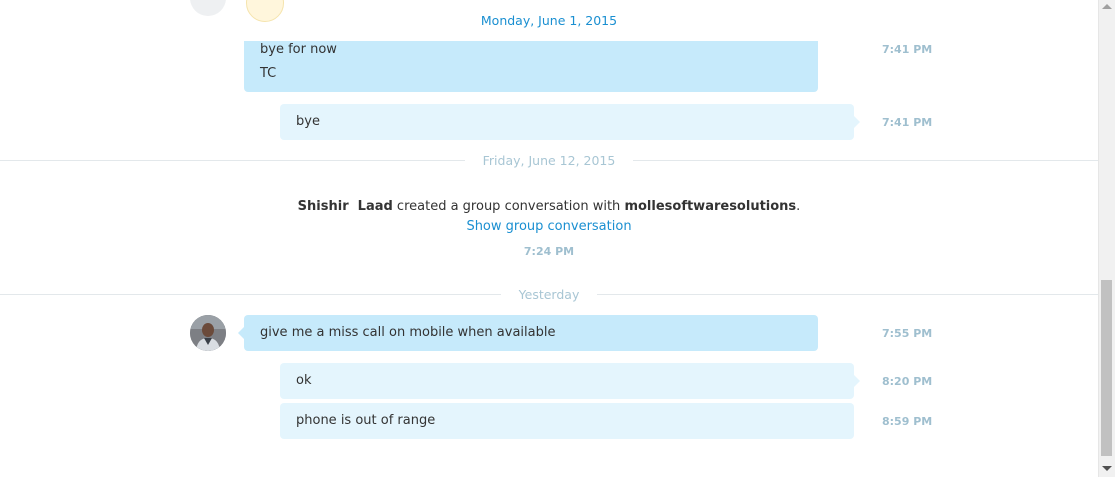 The image size is (1115, 477). Describe the element at coordinates (531, 66) in the screenshot. I see `message-bubble: bye for now TC` at that location.